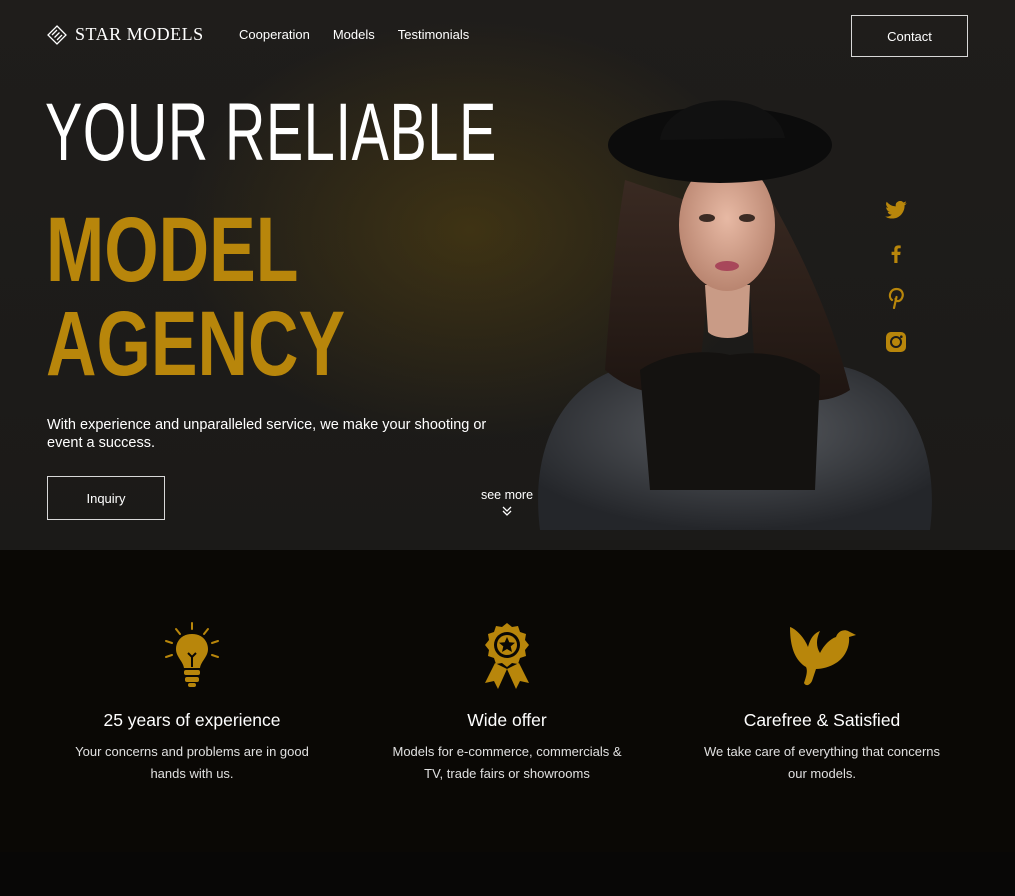 The height and width of the screenshot is (896, 1015). What do you see at coordinates (271, 132) in the screenshot?
I see `headline-line-1: YOUR RELIABLE` at bounding box center [271, 132].